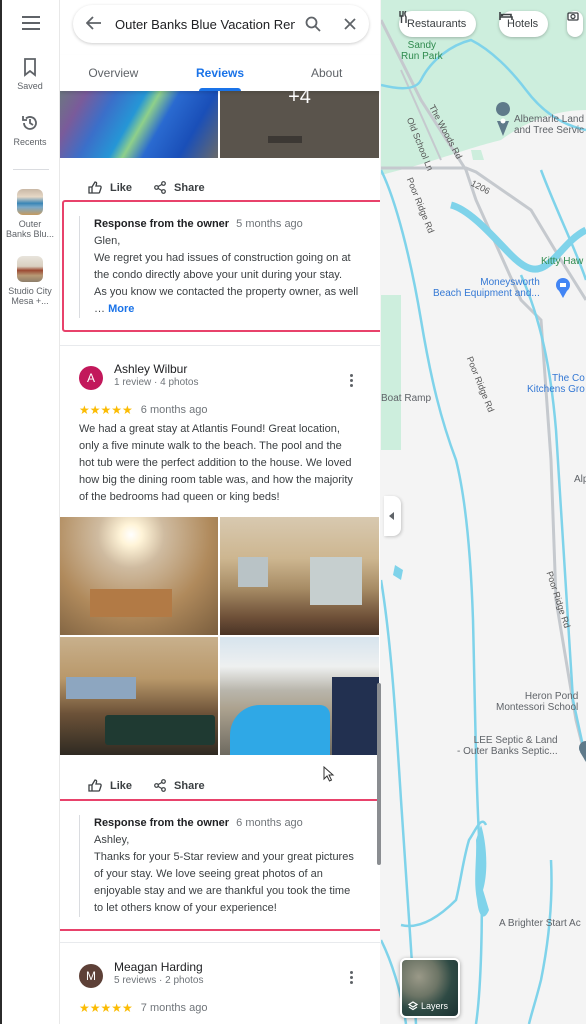  I want to click on avatar: M, so click(91, 976).